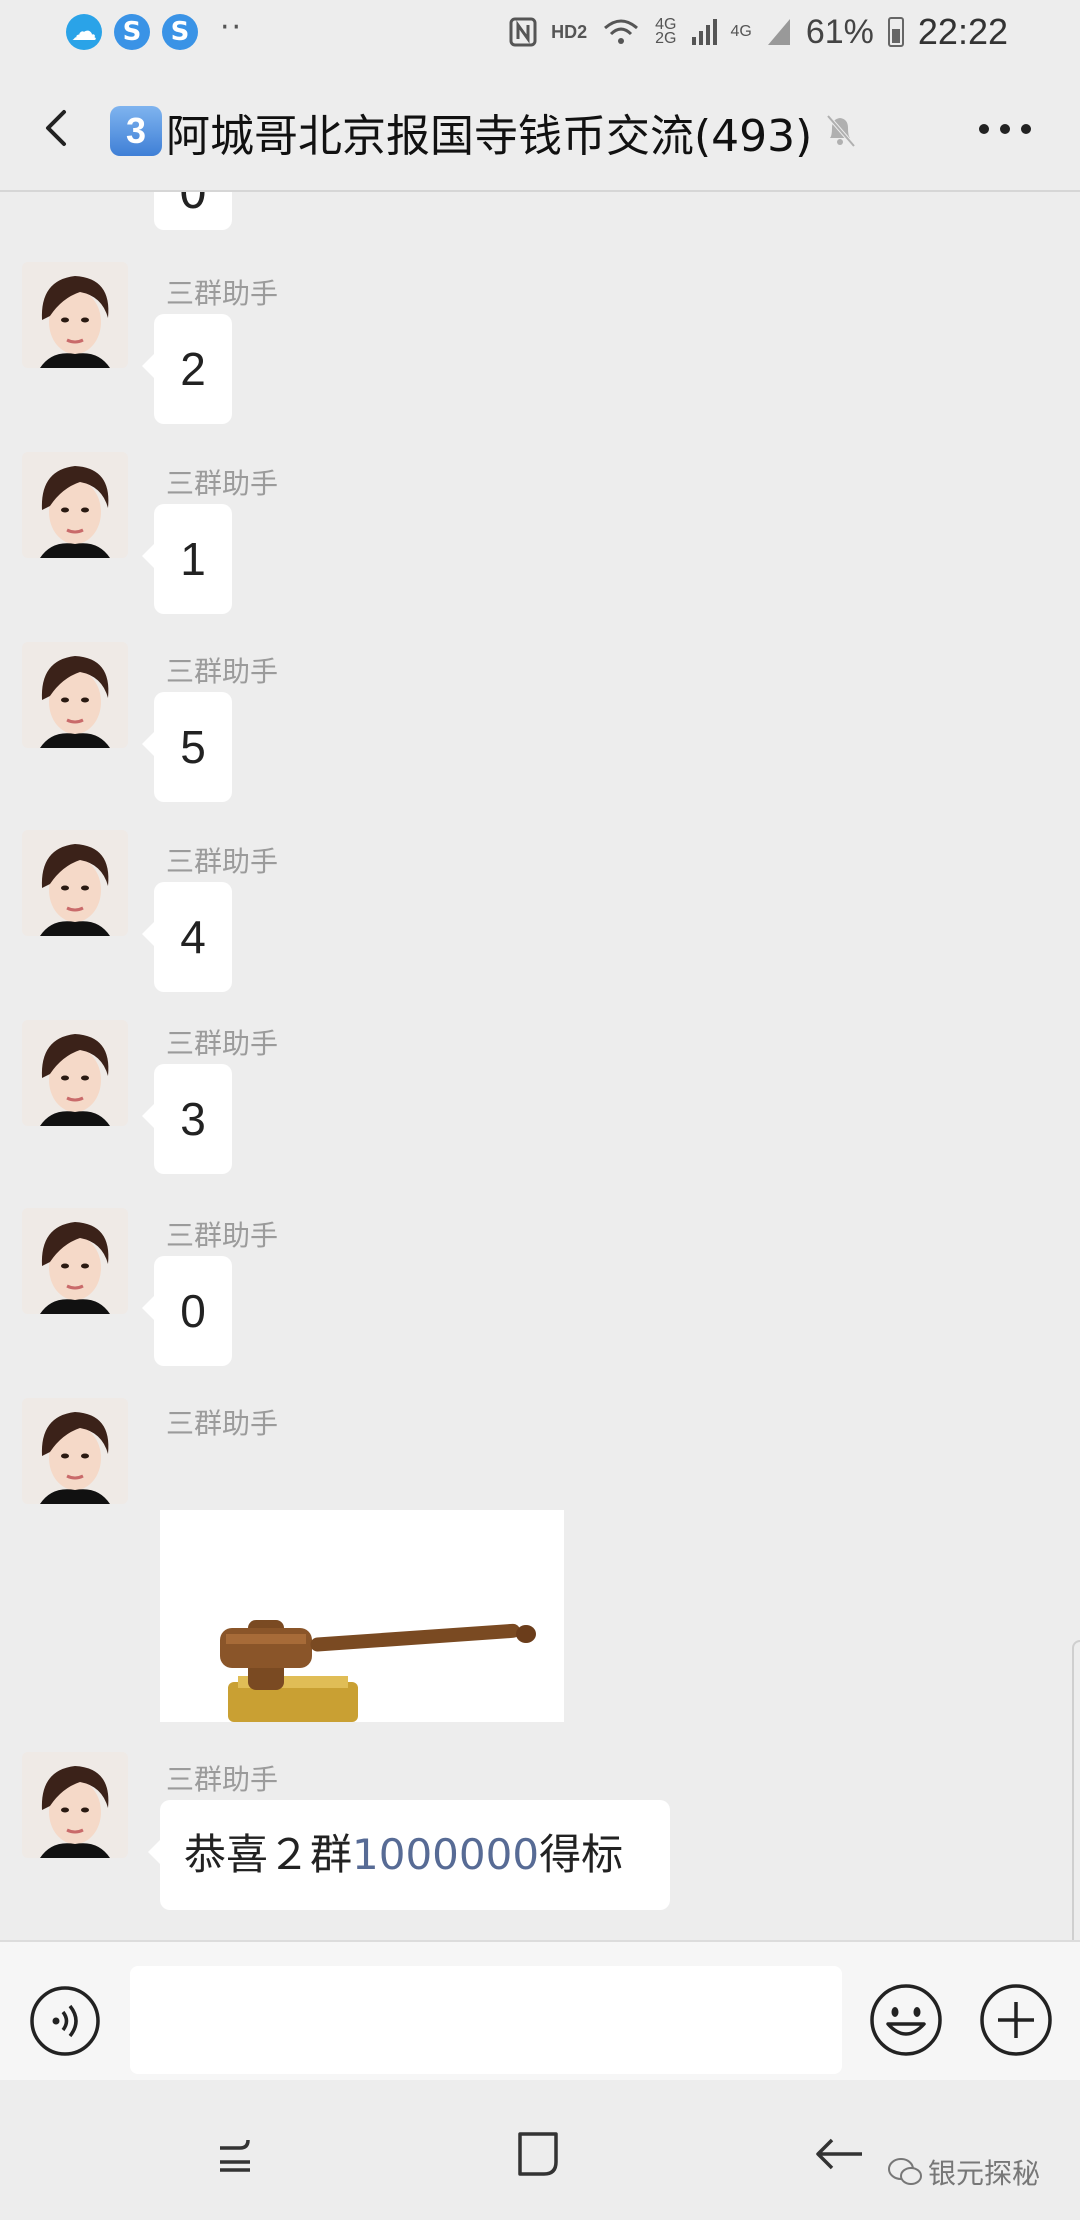 The image size is (1080, 2220). I want to click on recent-apps-icon, so click(235, 2155).